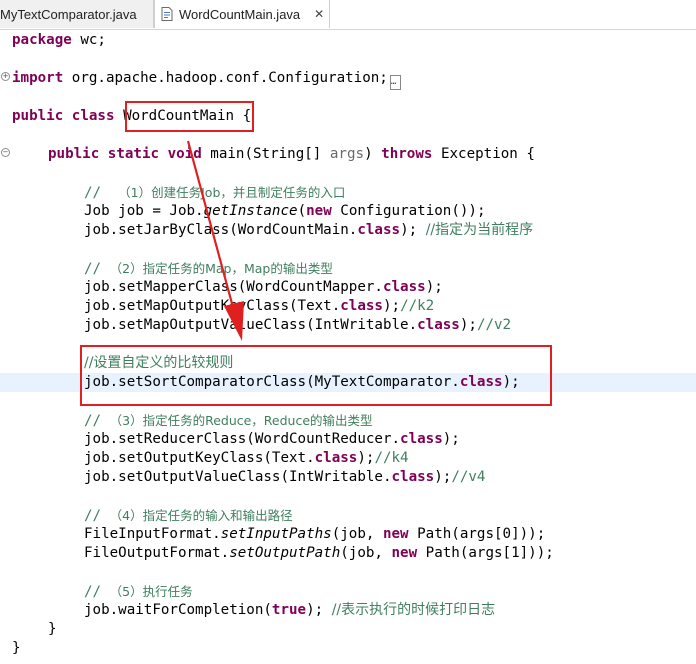  What do you see at coordinates (167, 14) in the screenshot?
I see `java-file-icon` at bounding box center [167, 14].